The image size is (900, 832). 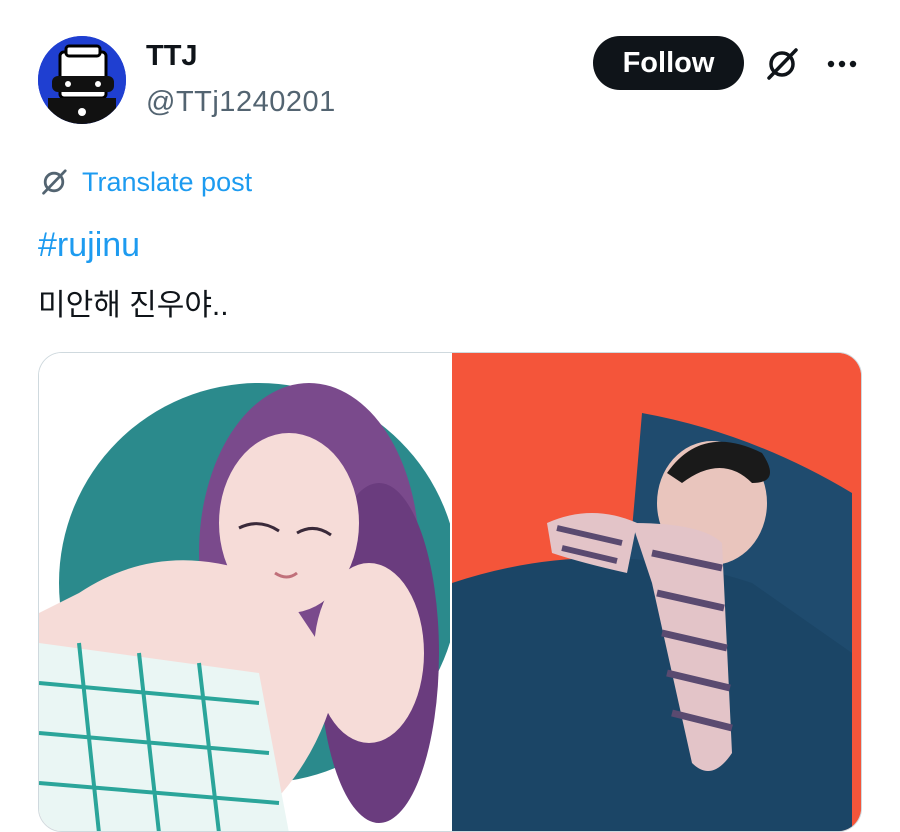 I want to click on avatar-illustration, so click(x=82, y=80).